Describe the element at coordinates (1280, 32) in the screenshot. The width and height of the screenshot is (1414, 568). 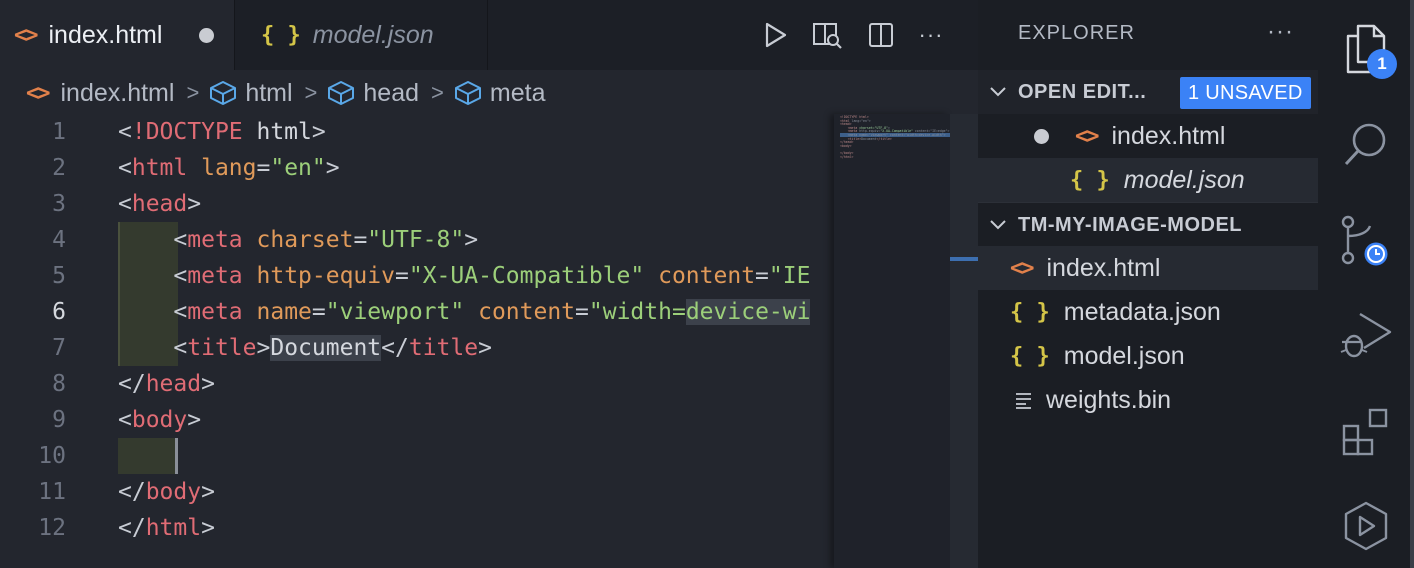
I see `explorer-more-icon: ···` at that location.